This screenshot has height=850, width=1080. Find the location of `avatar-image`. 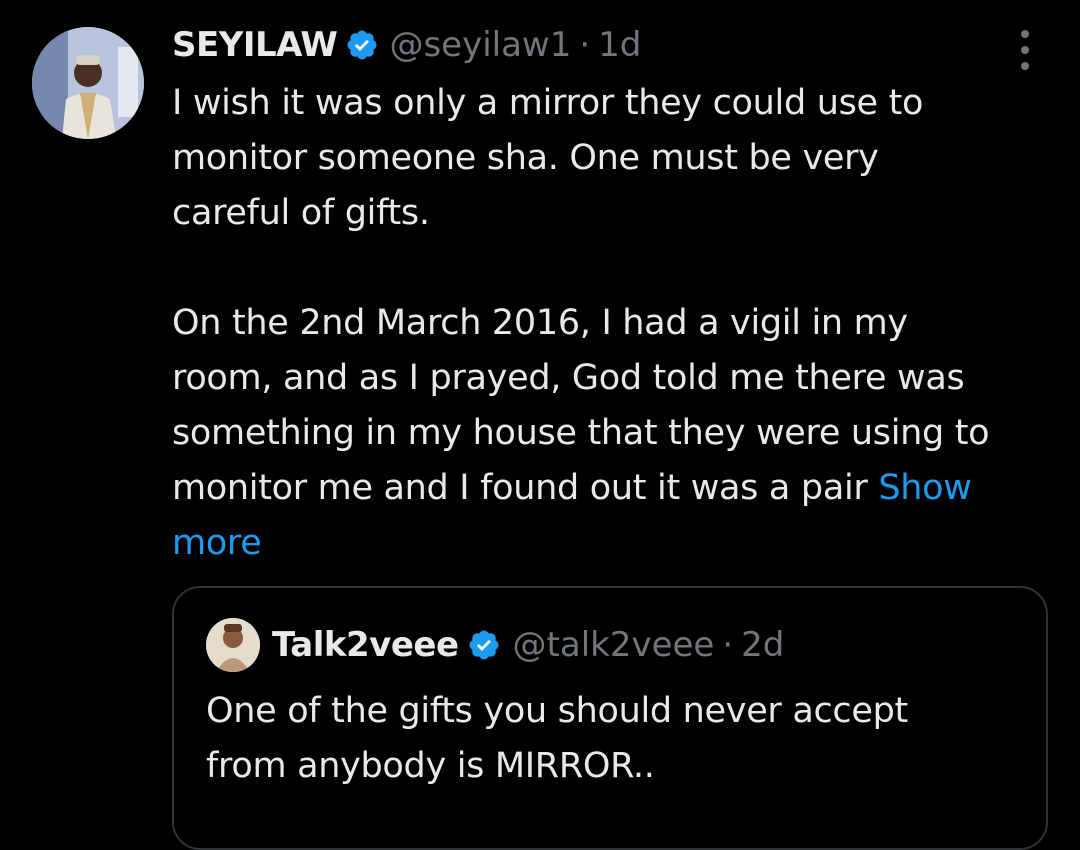

avatar-image is located at coordinates (88, 83).